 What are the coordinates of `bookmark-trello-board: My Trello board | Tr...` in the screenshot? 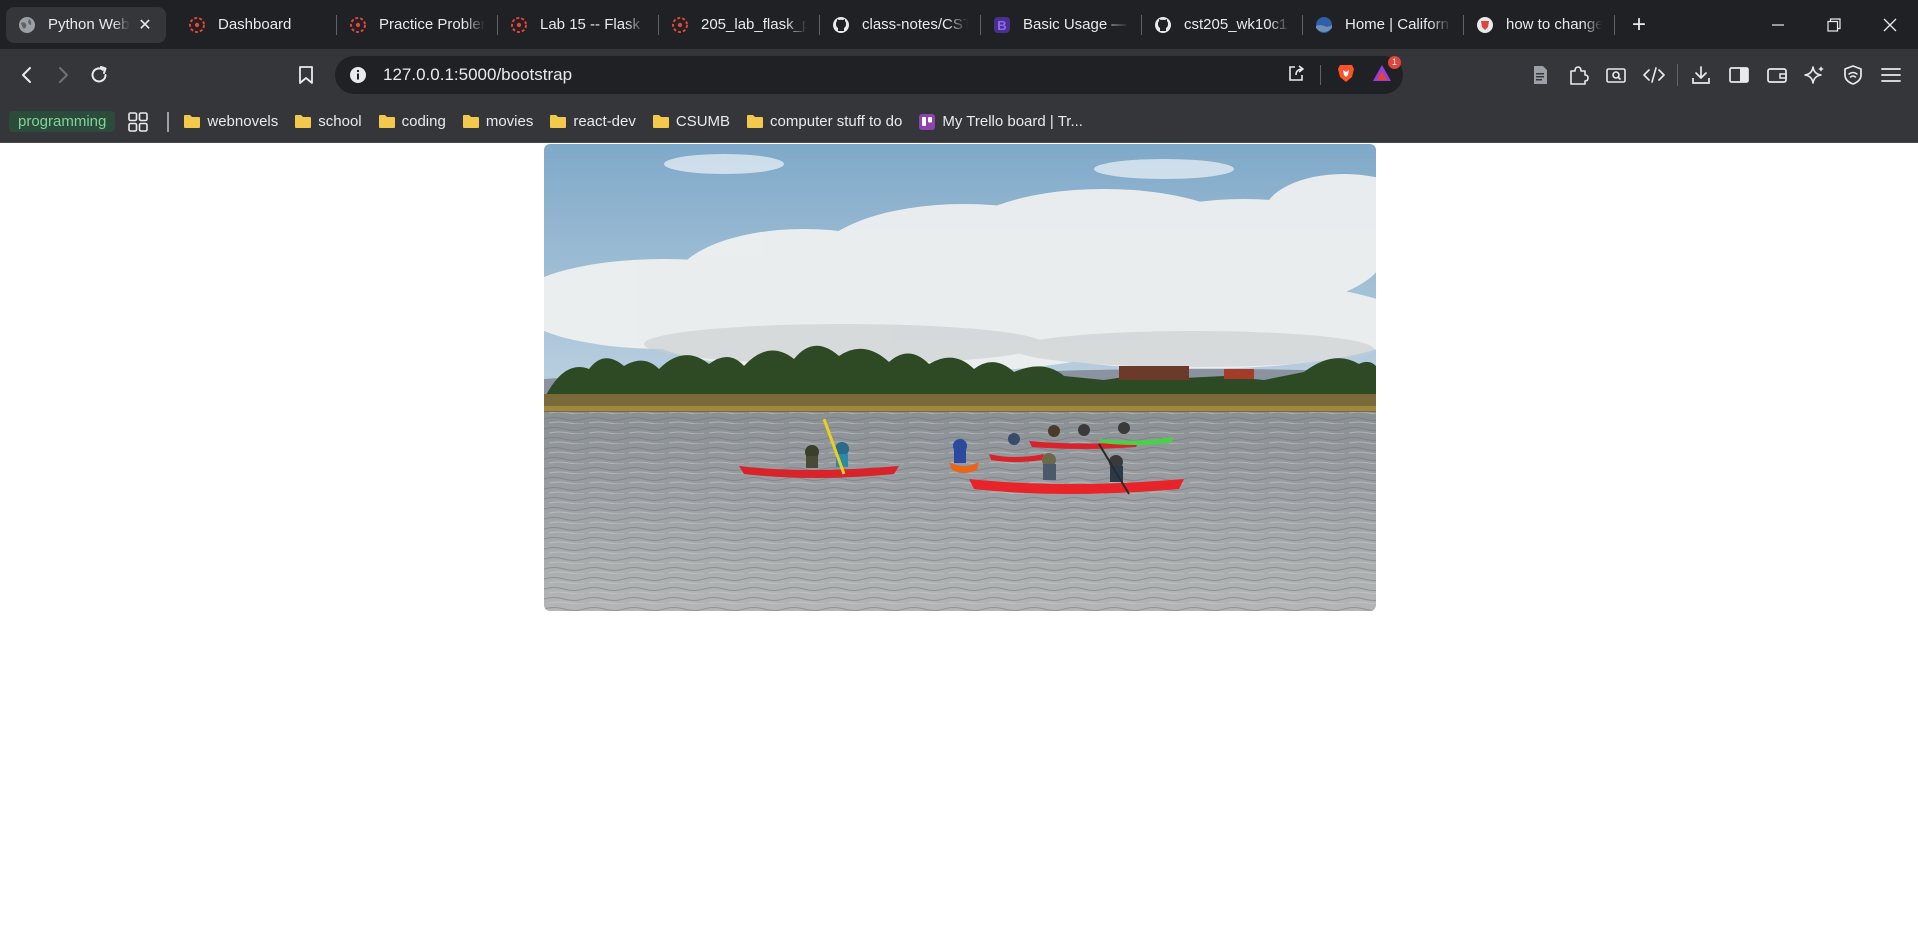 It's located at (1000, 122).